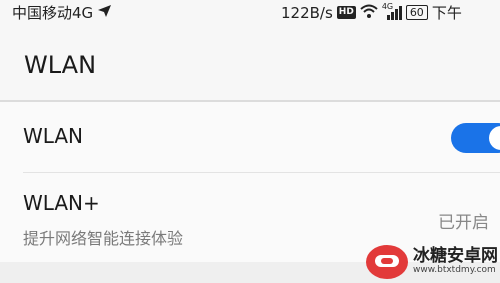 Image resolution: width=500 pixels, height=283 pixels. I want to click on watermark: 冰糖安卓网 www.btxtdmy.com, so click(433, 261).